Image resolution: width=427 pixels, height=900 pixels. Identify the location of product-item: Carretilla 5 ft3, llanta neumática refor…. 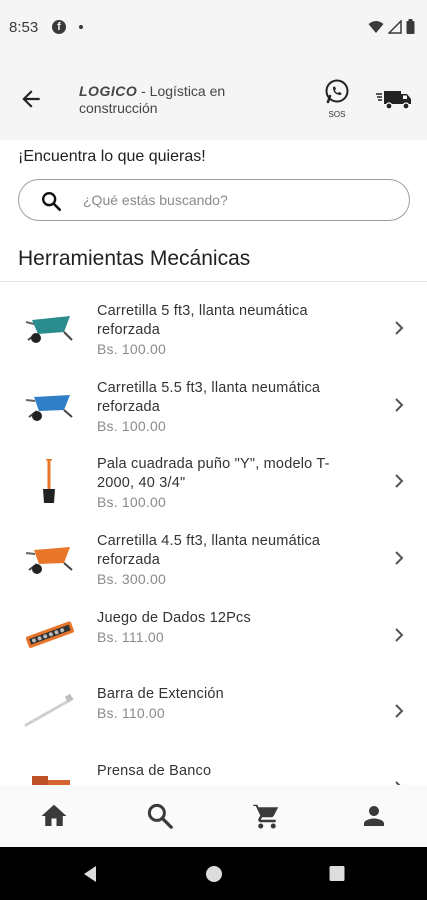
(213, 330).